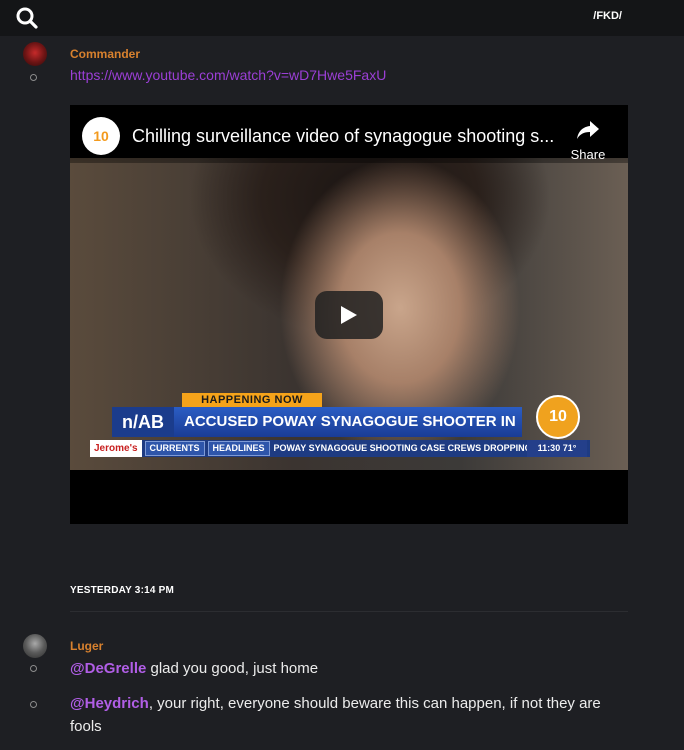 The height and width of the screenshot is (750, 684). I want to click on side-banner: n/AB, so click(143, 422).